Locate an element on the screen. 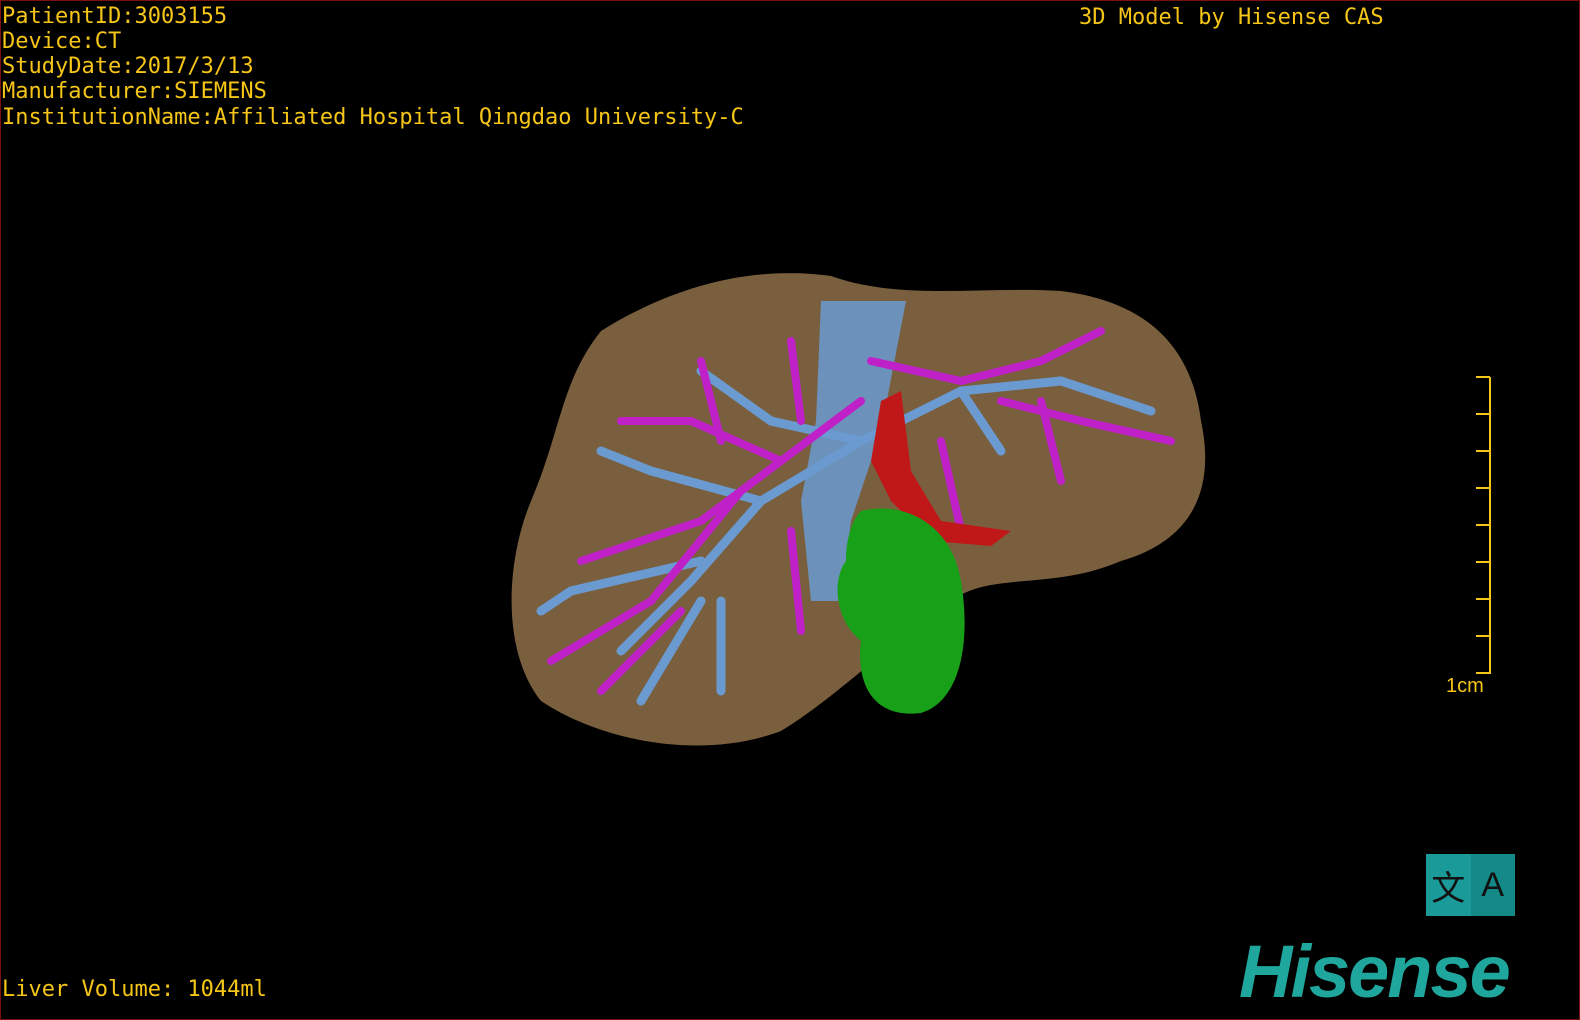 The width and height of the screenshot is (1580, 1020). hisense-logo: Hisense is located at coordinates (1375, 971).